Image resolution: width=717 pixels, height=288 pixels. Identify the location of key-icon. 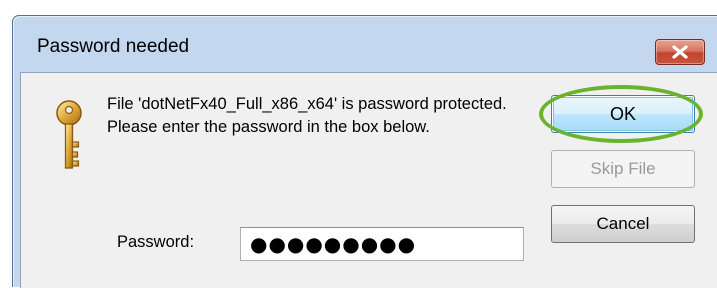
(69, 134).